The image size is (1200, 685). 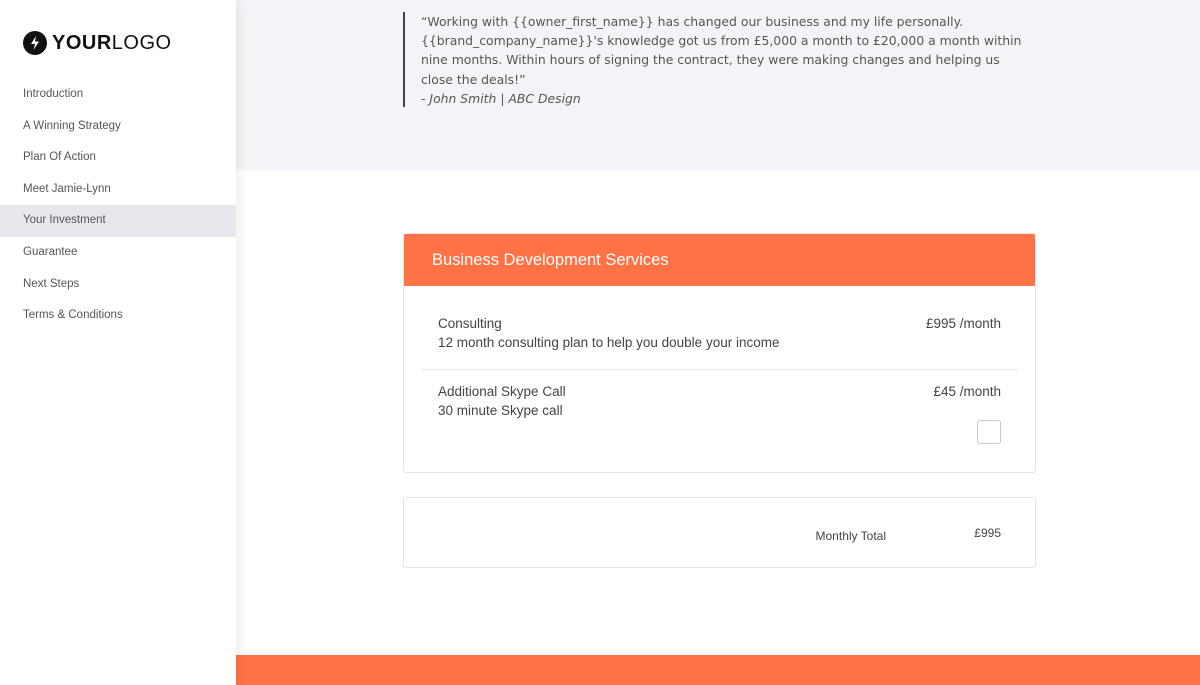 I want to click on sidebar-item-meet-jamie-lynn: Meet Jamie-Lynn, so click(x=118, y=190).